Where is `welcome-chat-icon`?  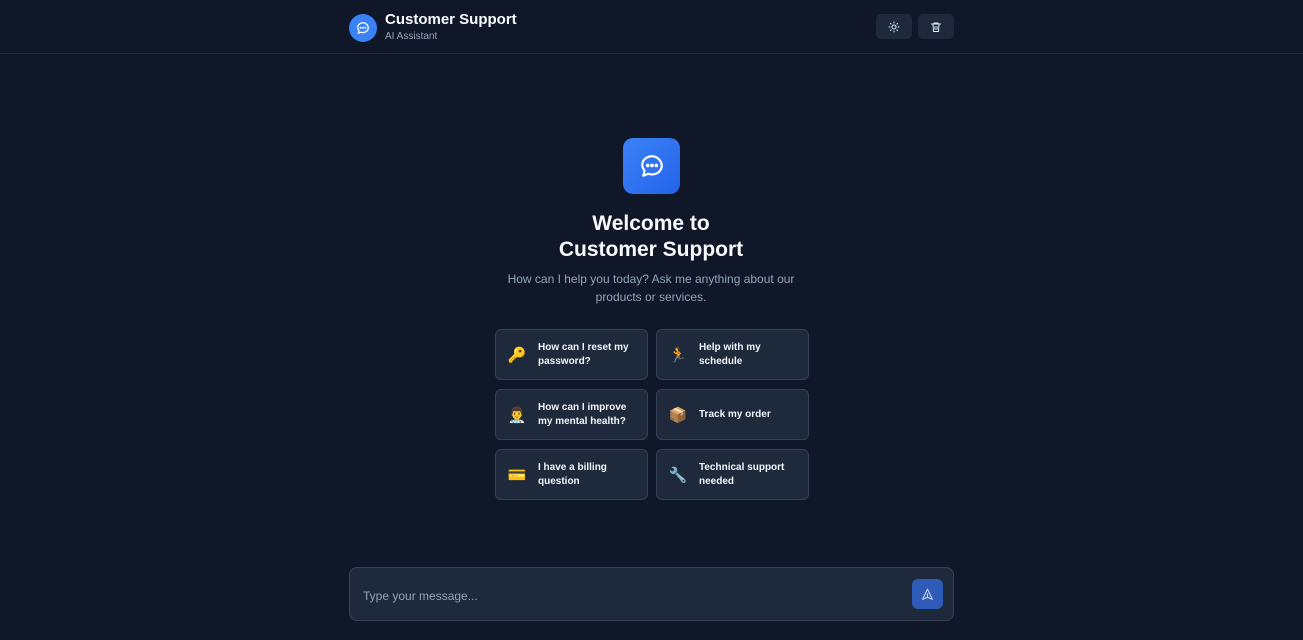
welcome-chat-icon is located at coordinates (651, 166).